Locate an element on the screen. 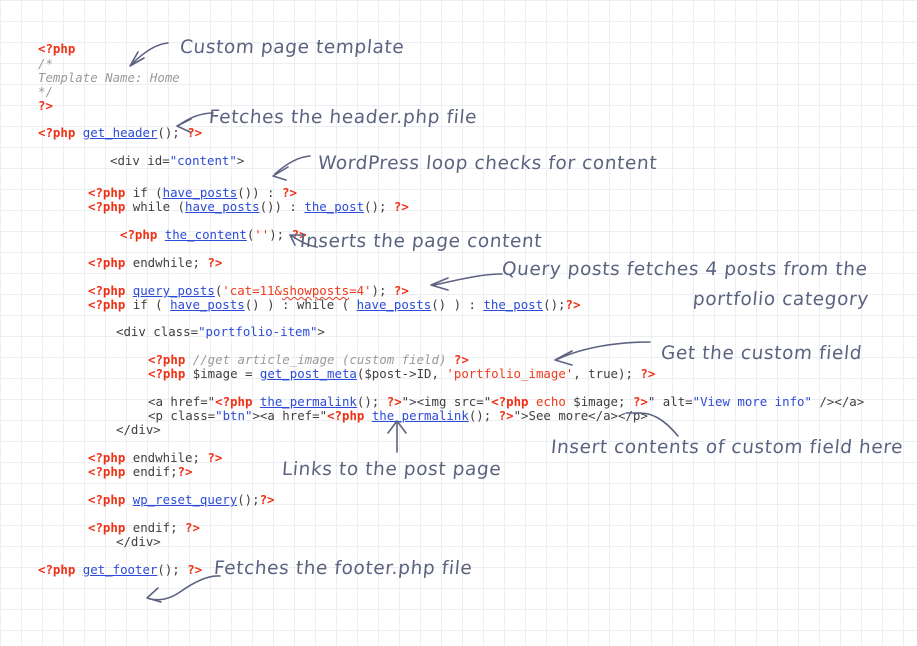  annotation-text: Links to the post page is located at coordinates (392, 469).